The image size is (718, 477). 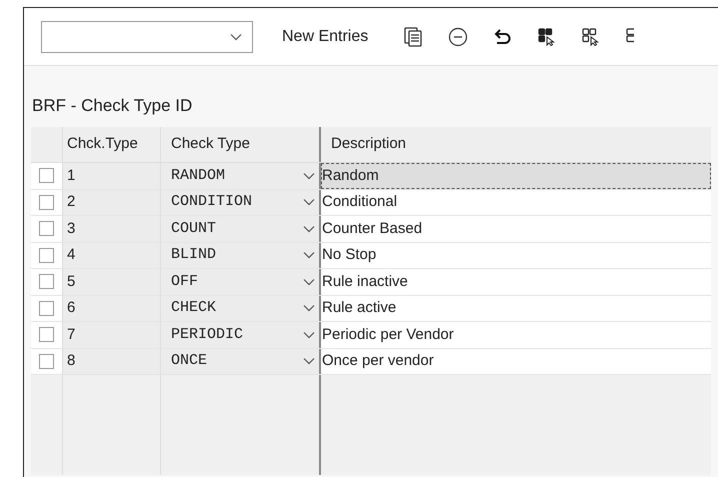 What do you see at coordinates (112, 175) in the screenshot?
I see `table-cell: 1` at bounding box center [112, 175].